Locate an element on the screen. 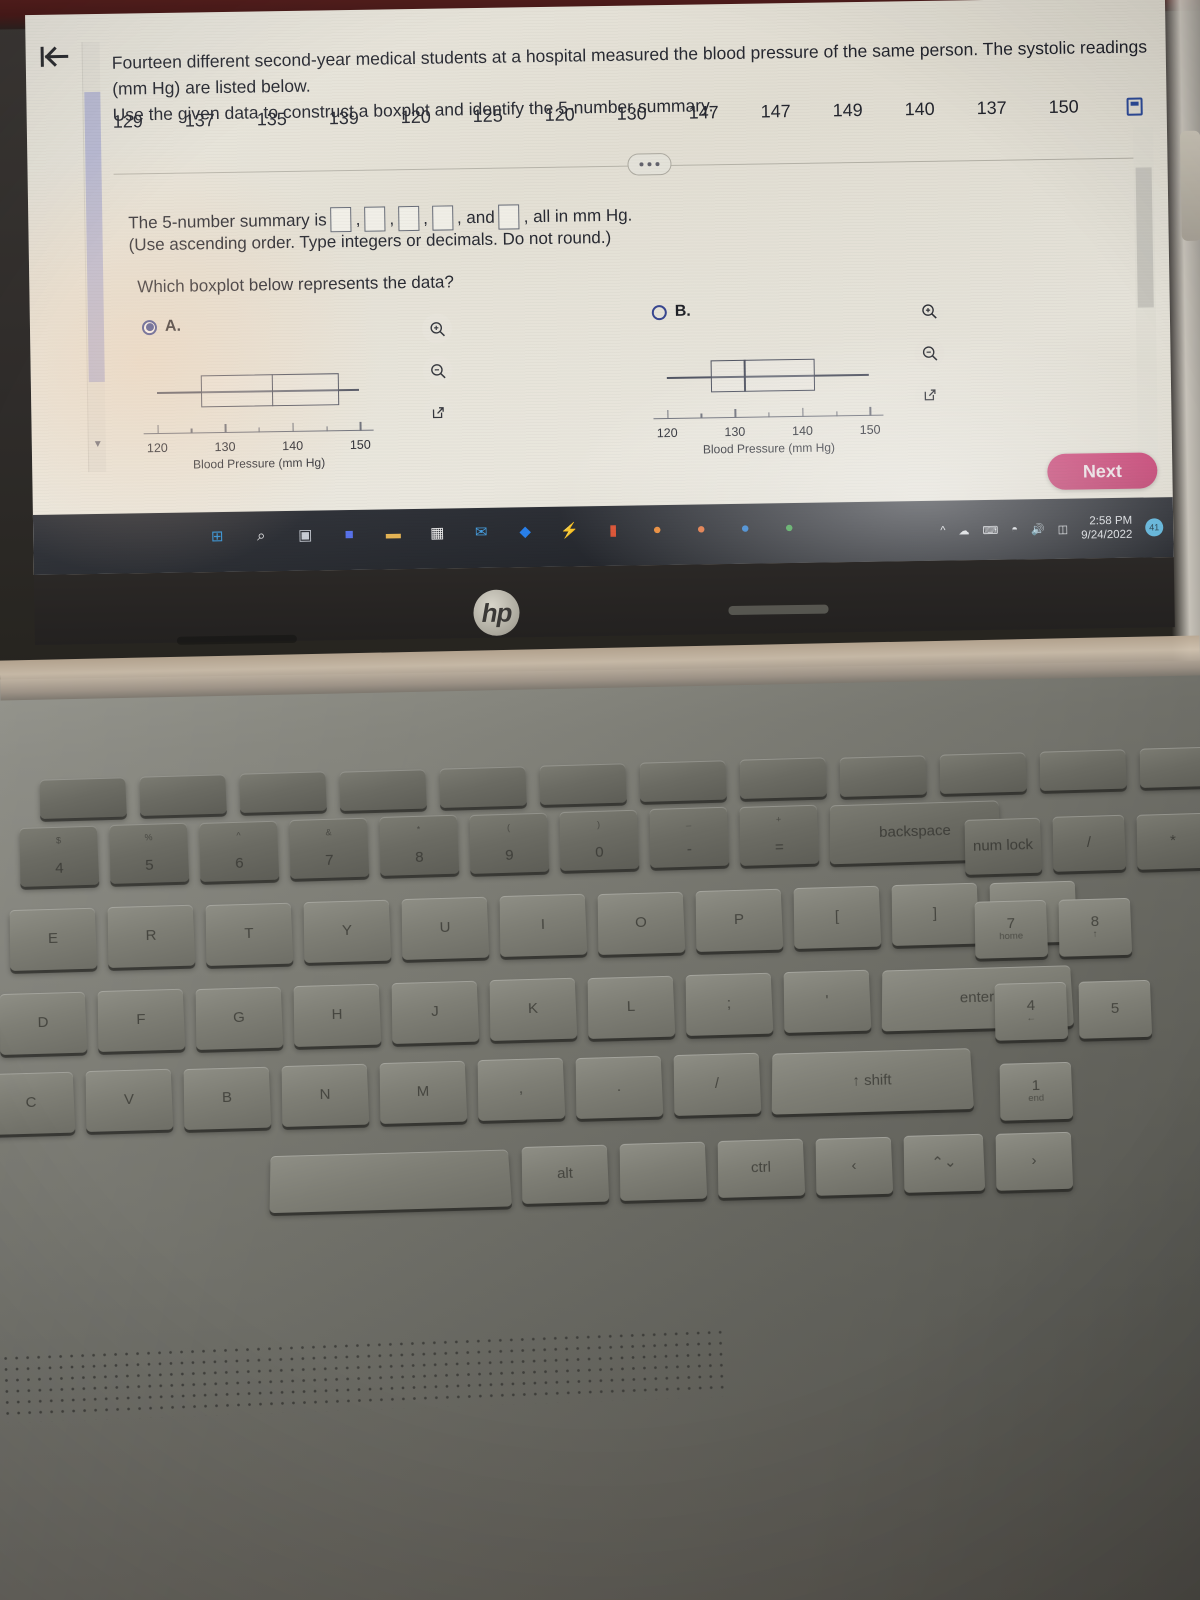 The image size is (1200, 1600). key-o: O is located at coordinates (641, 923).